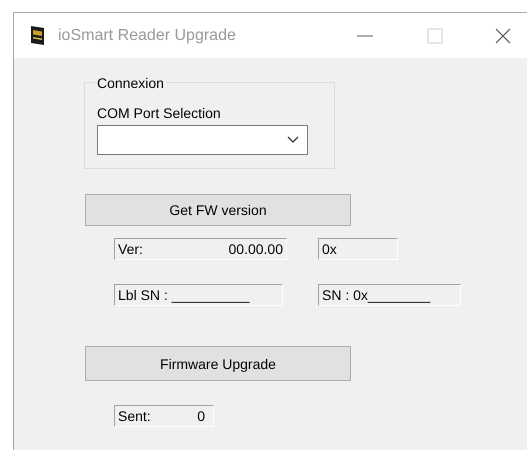 The height and width of the screenshot is (450, 527). Describe the element at coordinates (38, 35) in the screenshot. I see `card-reader-icon` at that location.